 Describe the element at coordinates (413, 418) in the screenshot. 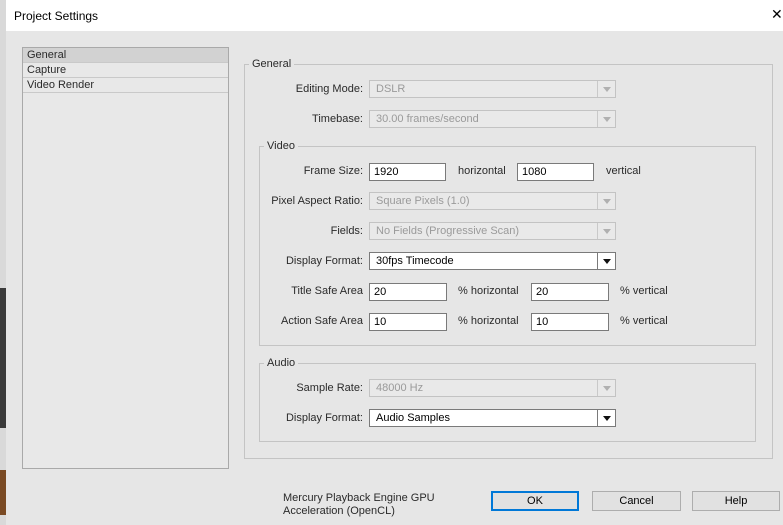

I see `audio-display-format-value: Audio Samples` at that location.